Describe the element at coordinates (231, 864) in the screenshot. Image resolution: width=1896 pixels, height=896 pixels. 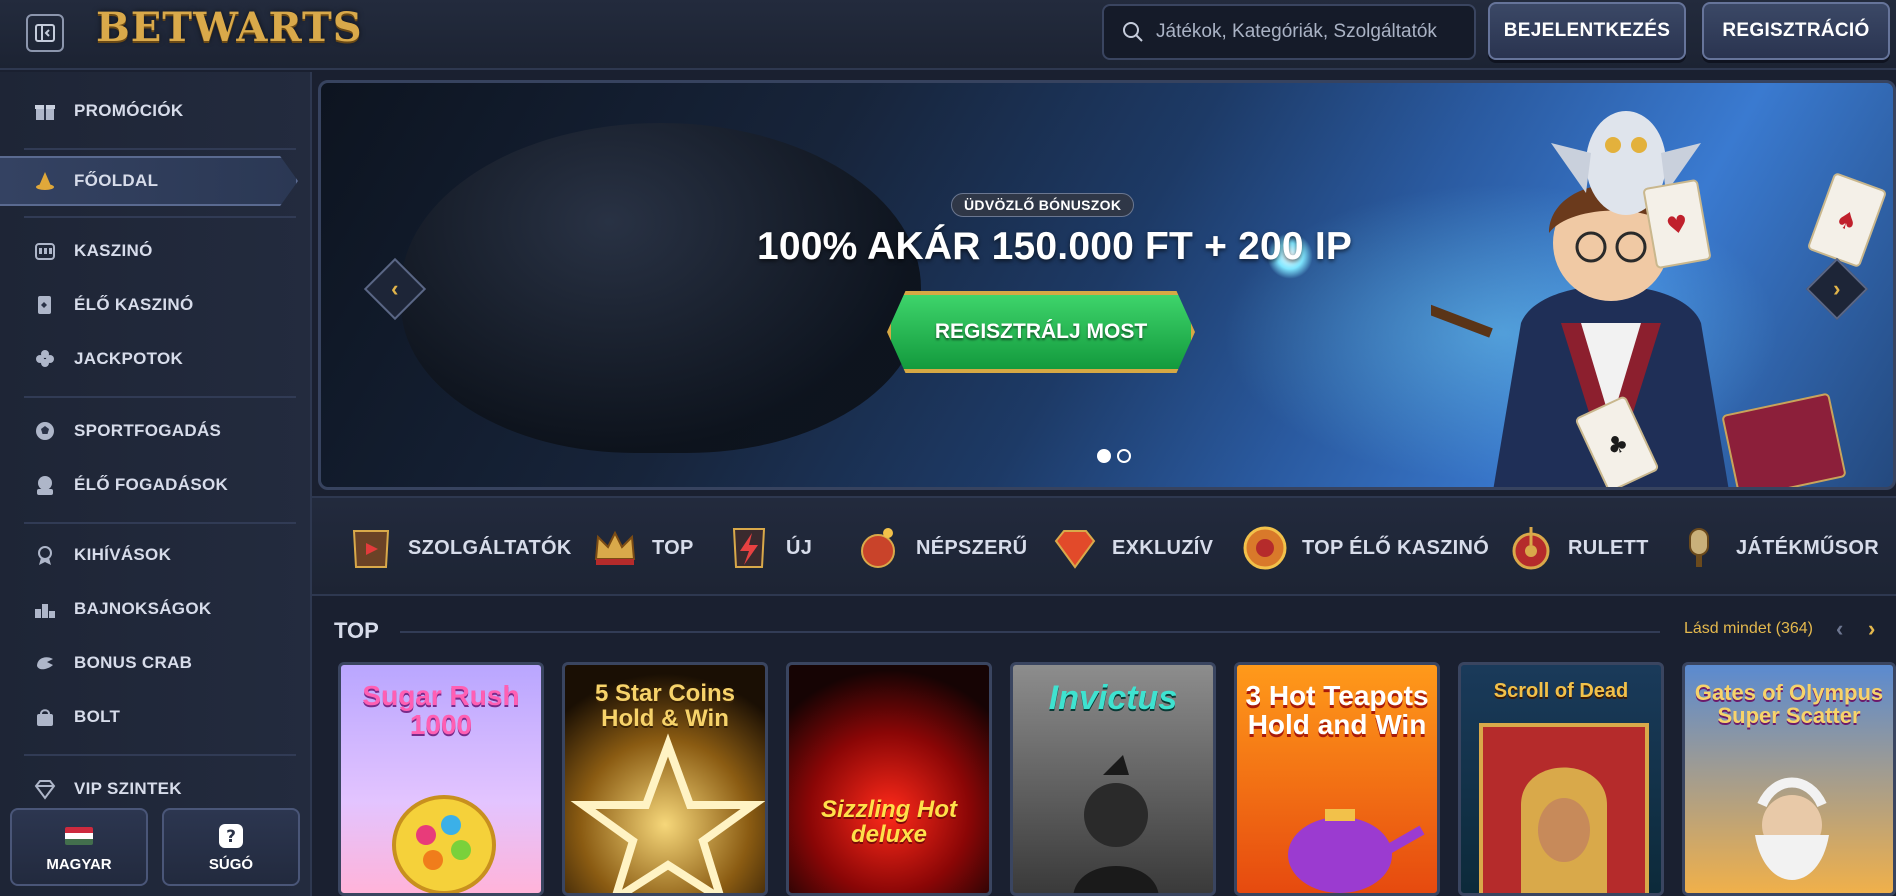
I see `help-label: SÚGÓ` at that location.